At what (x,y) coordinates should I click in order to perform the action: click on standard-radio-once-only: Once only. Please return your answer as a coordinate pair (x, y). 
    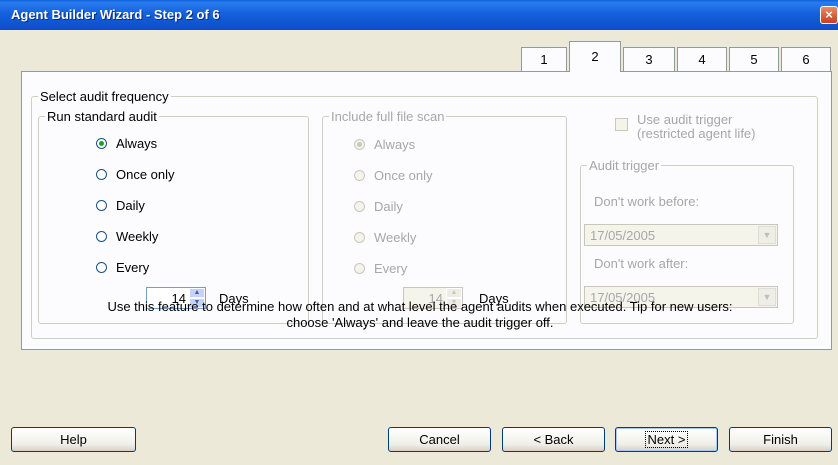
    Looking at the image, I should click on (135, 174).